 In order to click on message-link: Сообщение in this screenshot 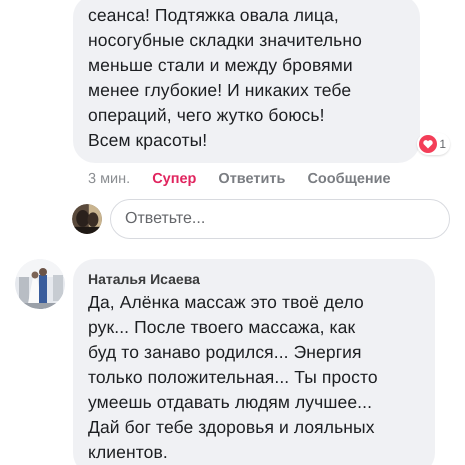, I will do `click(349, 179)`.